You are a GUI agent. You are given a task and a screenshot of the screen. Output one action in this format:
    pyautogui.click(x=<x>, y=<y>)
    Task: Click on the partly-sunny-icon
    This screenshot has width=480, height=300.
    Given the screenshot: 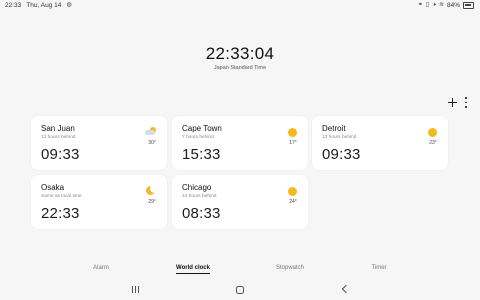 What is the action you would take?
    pyautogui.click(x=151, y=132)
    